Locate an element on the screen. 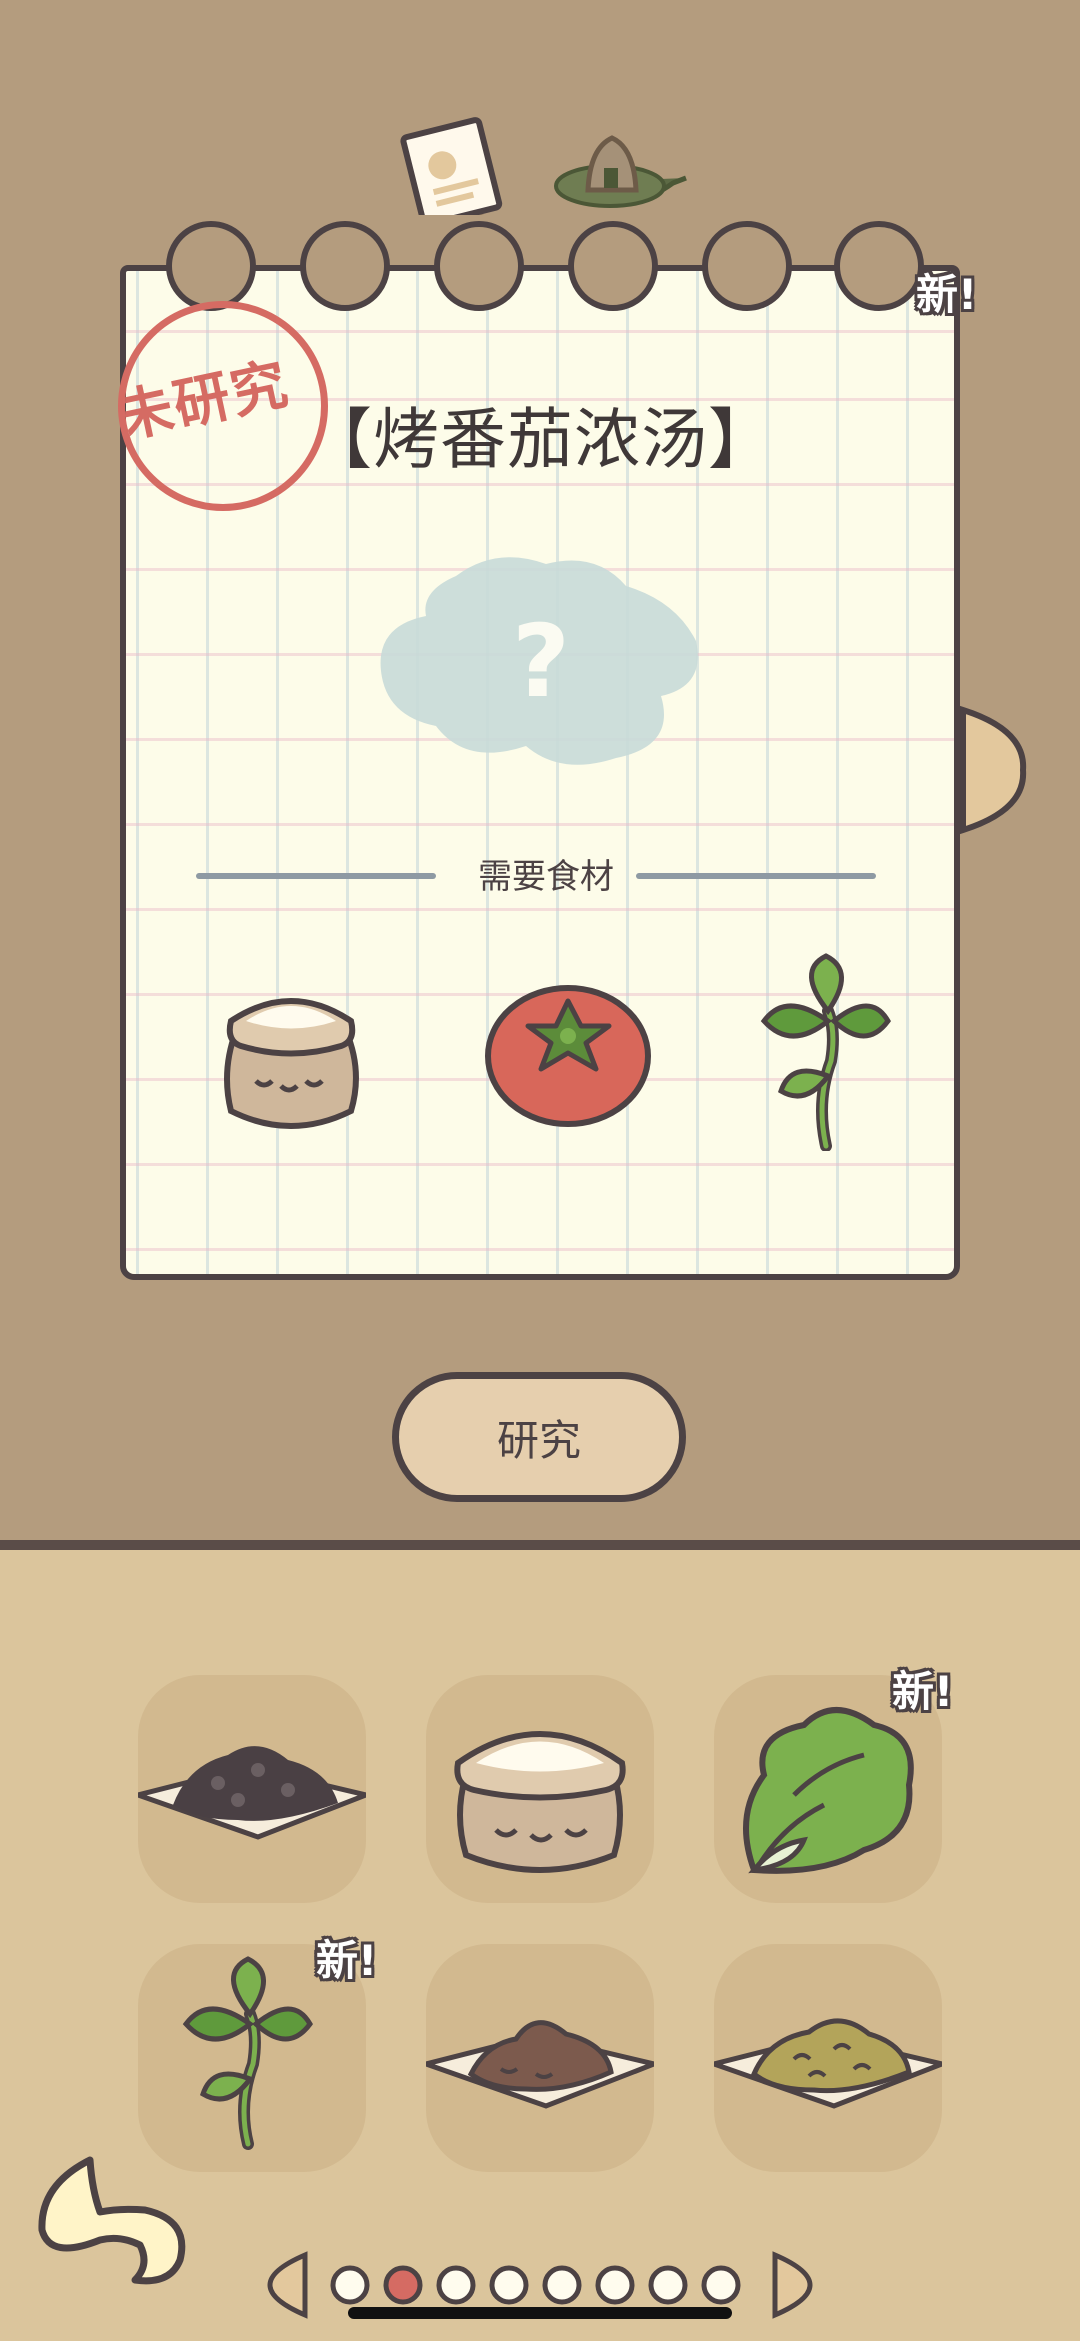 Image resolution: width=1080 pixels, height=2341 pixels. next-page-arrow-icon is located at coordinates (792, 2285).